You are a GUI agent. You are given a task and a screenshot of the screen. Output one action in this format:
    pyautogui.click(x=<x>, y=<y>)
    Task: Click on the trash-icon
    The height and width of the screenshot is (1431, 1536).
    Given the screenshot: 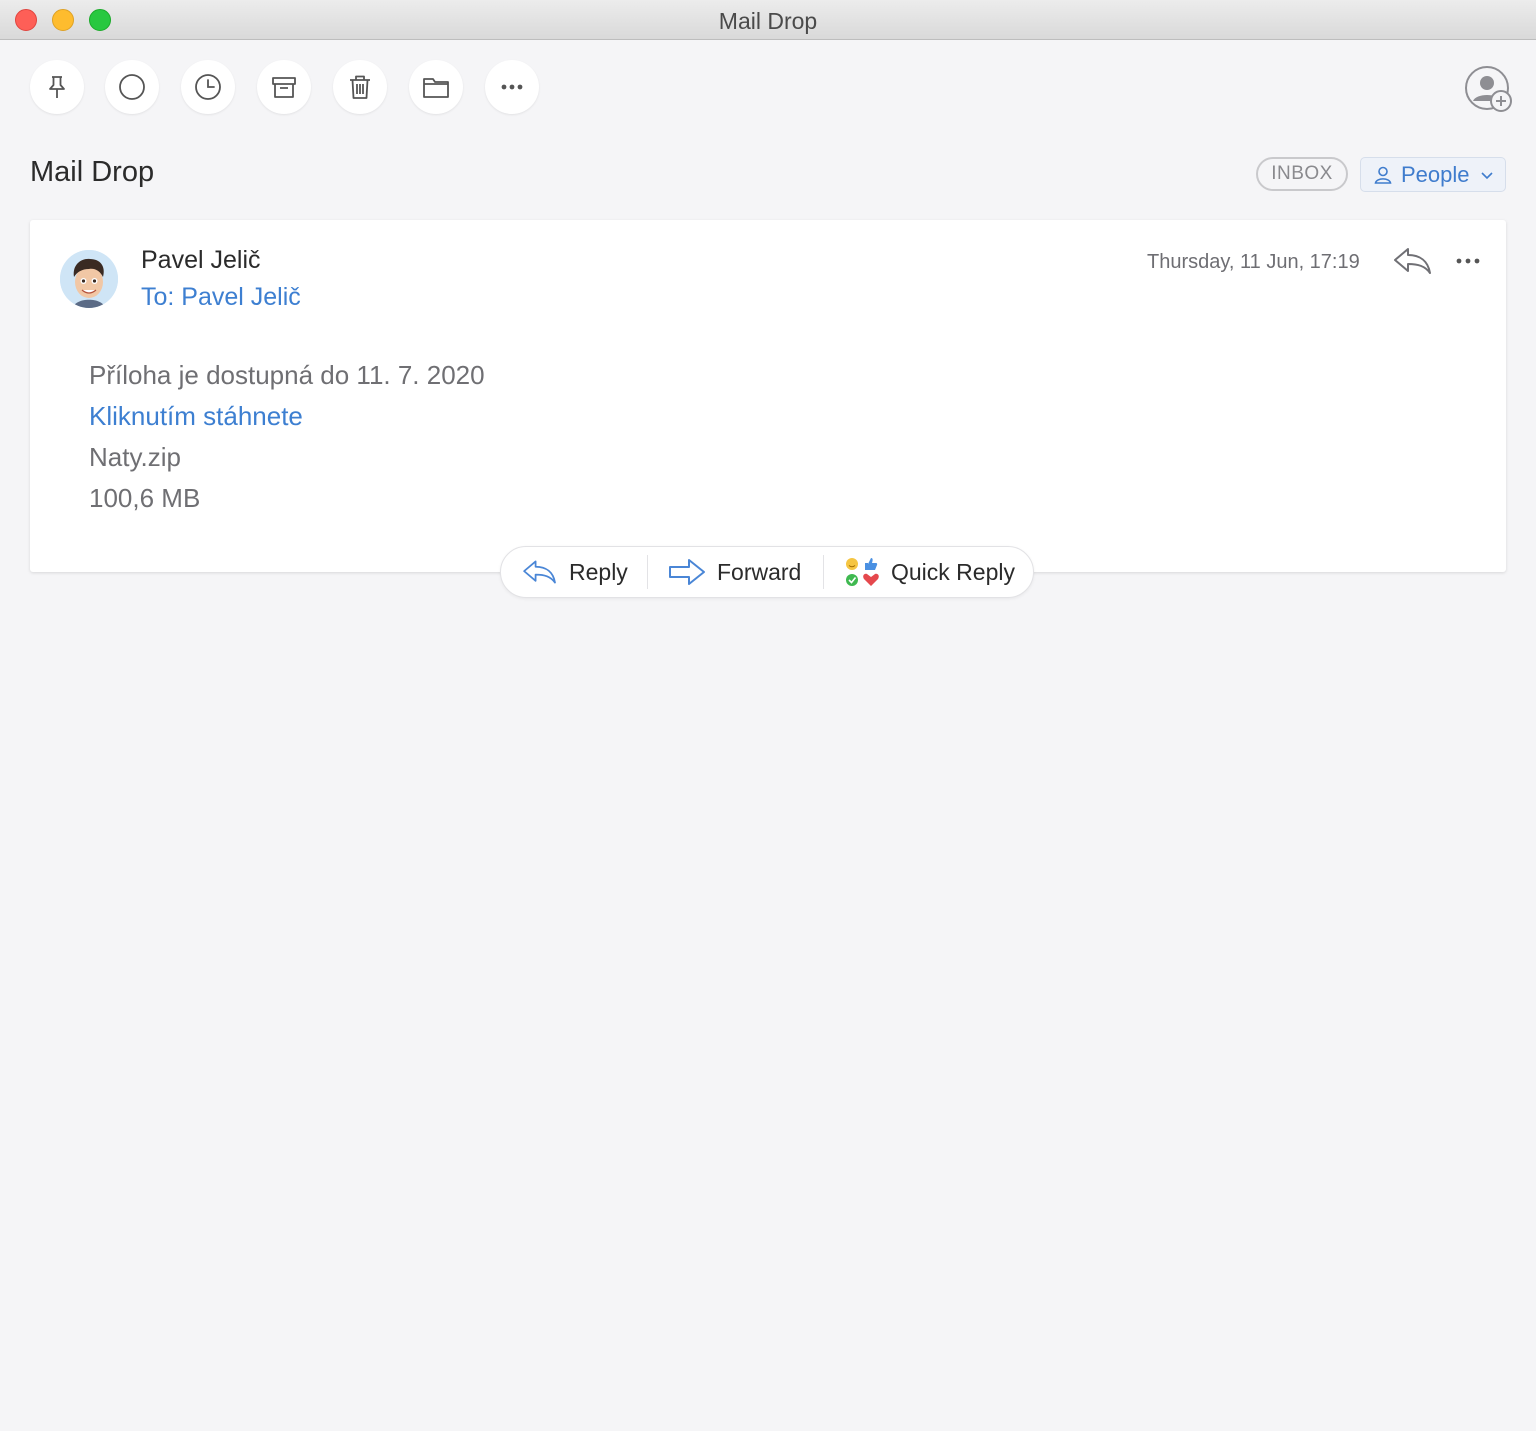 What is the action you would take?
    pyautogui.click(x=360, y=87)
    